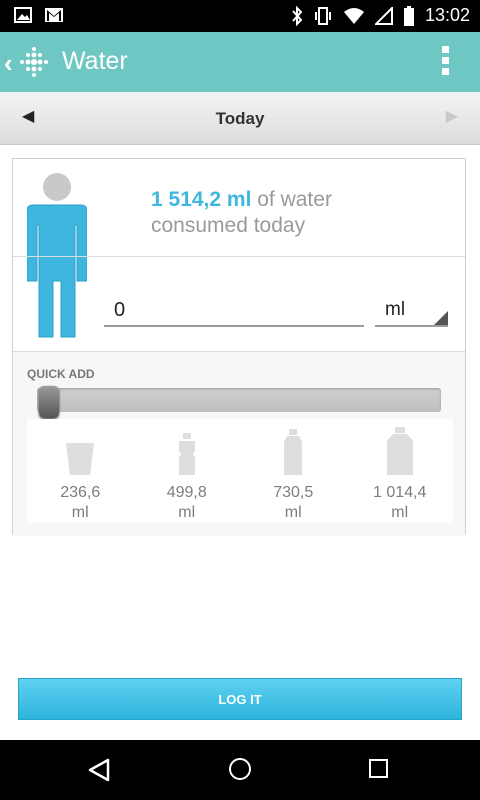 The image size is (480, 800). Describe the element at coordinates (23, 15) in the screenshot. I see `gallery-notification-icon` at that location.